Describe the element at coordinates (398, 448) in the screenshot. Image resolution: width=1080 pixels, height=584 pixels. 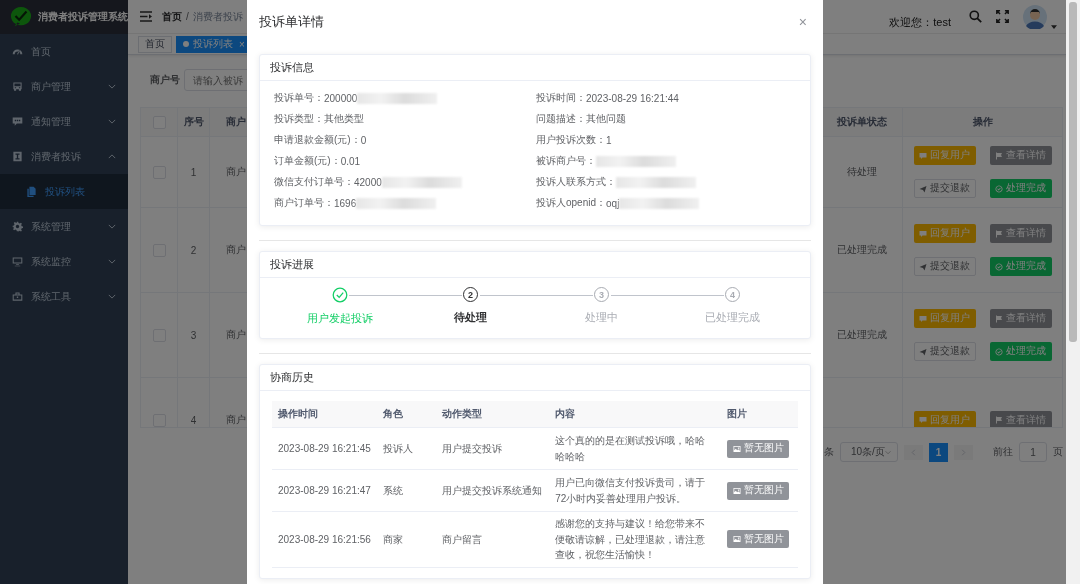
I see `table-cell: 投诉人` at that location.